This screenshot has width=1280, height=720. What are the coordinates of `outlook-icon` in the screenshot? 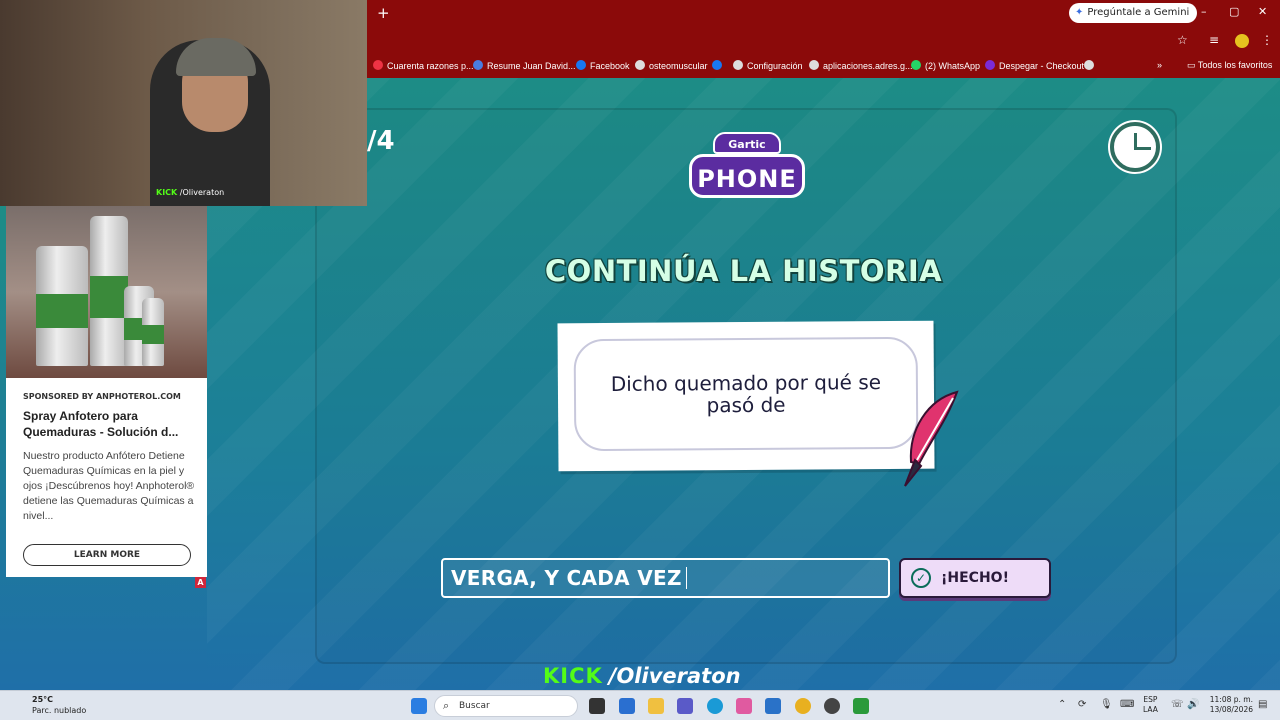 It's located at (773, 706).